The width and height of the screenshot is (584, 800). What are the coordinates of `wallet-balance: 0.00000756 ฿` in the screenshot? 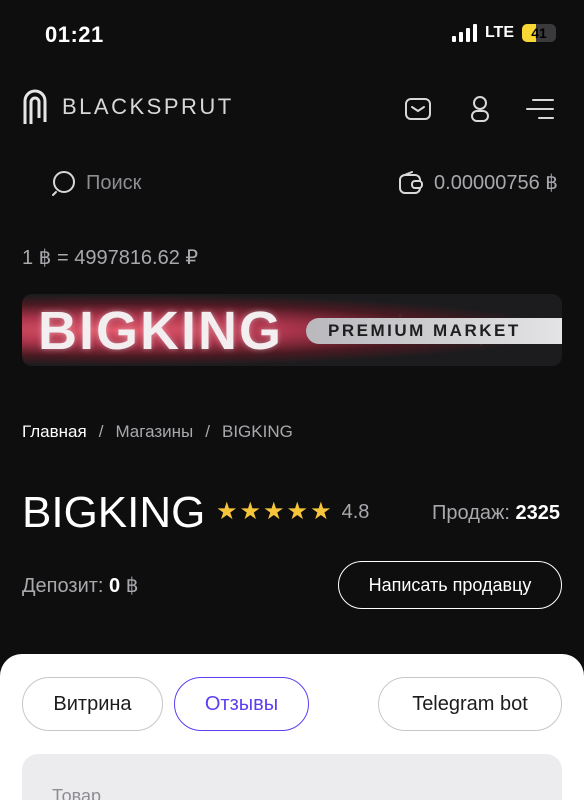 It's located at (478, 182).